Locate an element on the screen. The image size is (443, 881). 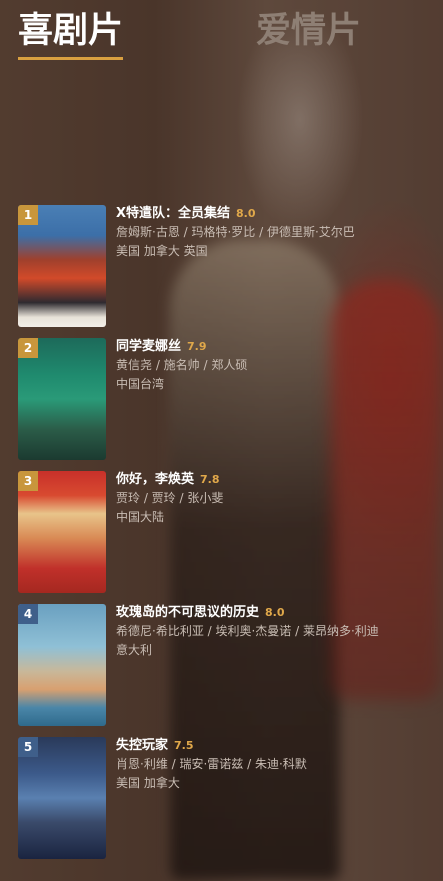
list-item: 3 你好，李焕英 7.8 贾玲 / 贾玲 / 张小斐 中国大陆 is located at coordinates (228, 537).